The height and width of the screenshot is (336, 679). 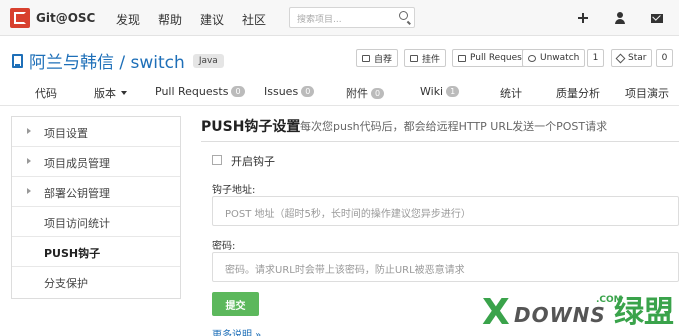 I want to click on logo-text: Git@OSC, so click(x=66, y=18).